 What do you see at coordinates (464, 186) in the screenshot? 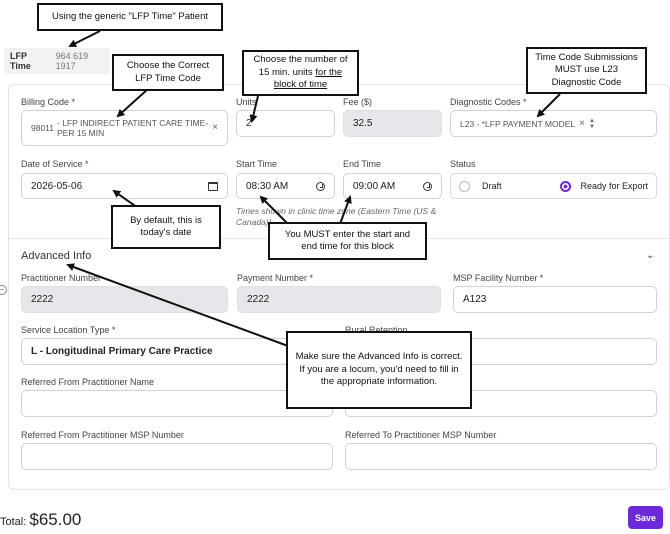
I see `status-draft-radio` at bounding box center [464, 186].